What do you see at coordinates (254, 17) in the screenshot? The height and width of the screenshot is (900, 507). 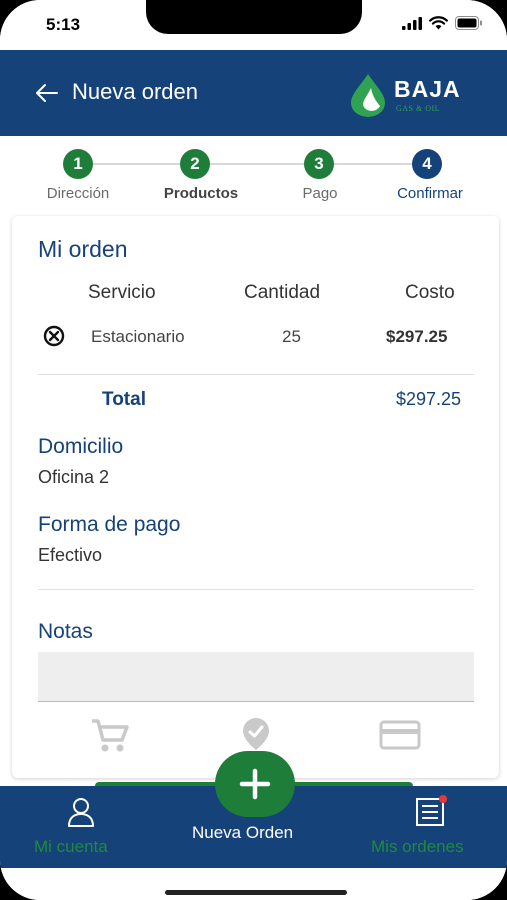 I see `notch` at bounding box center [254, 17].